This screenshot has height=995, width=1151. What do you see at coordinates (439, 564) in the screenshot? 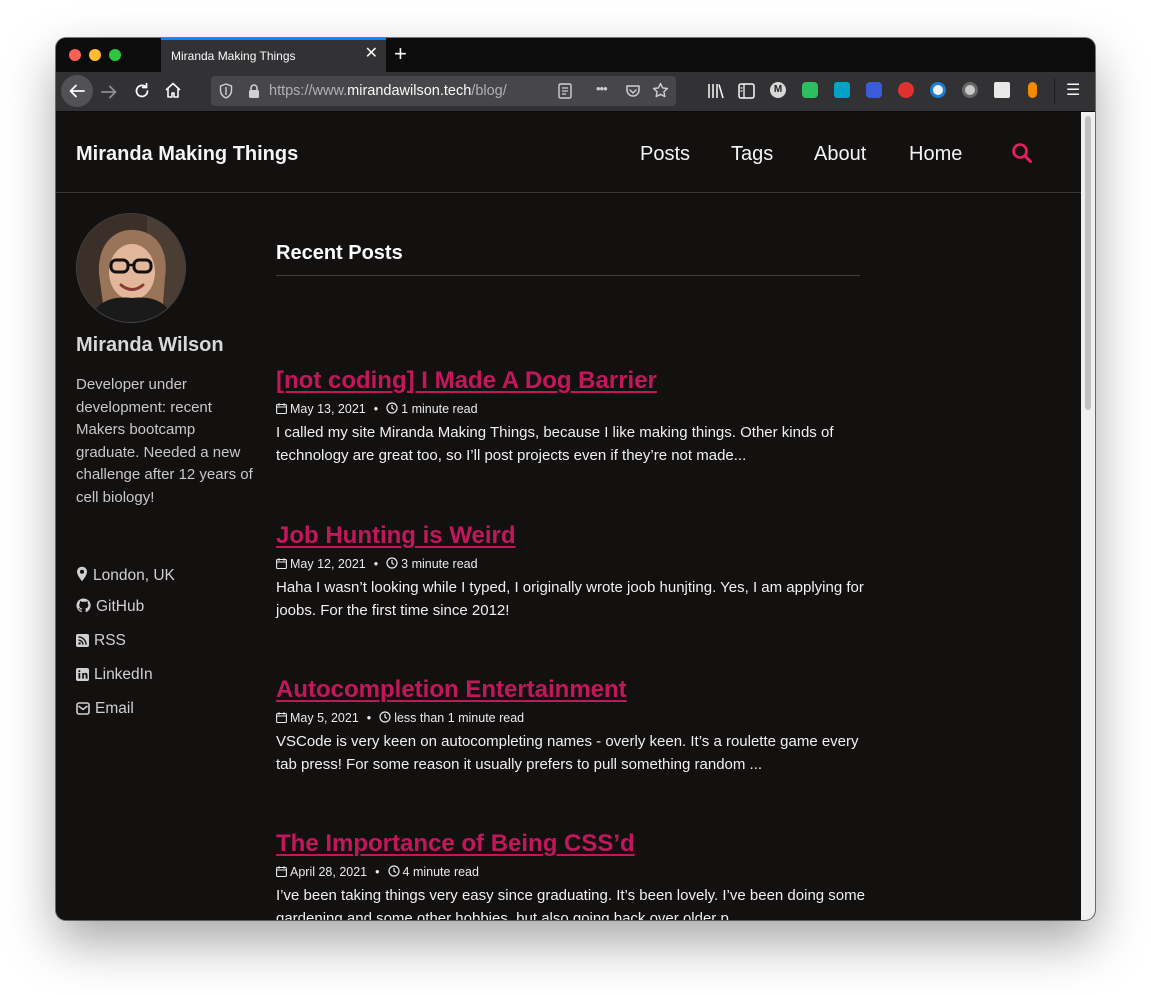
I see `post-read-time: 3 minute read` at bounding box center [439, 564].